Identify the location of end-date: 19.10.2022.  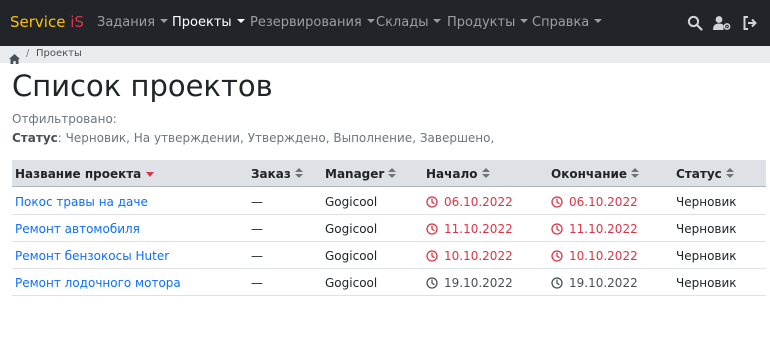
(603, 283).